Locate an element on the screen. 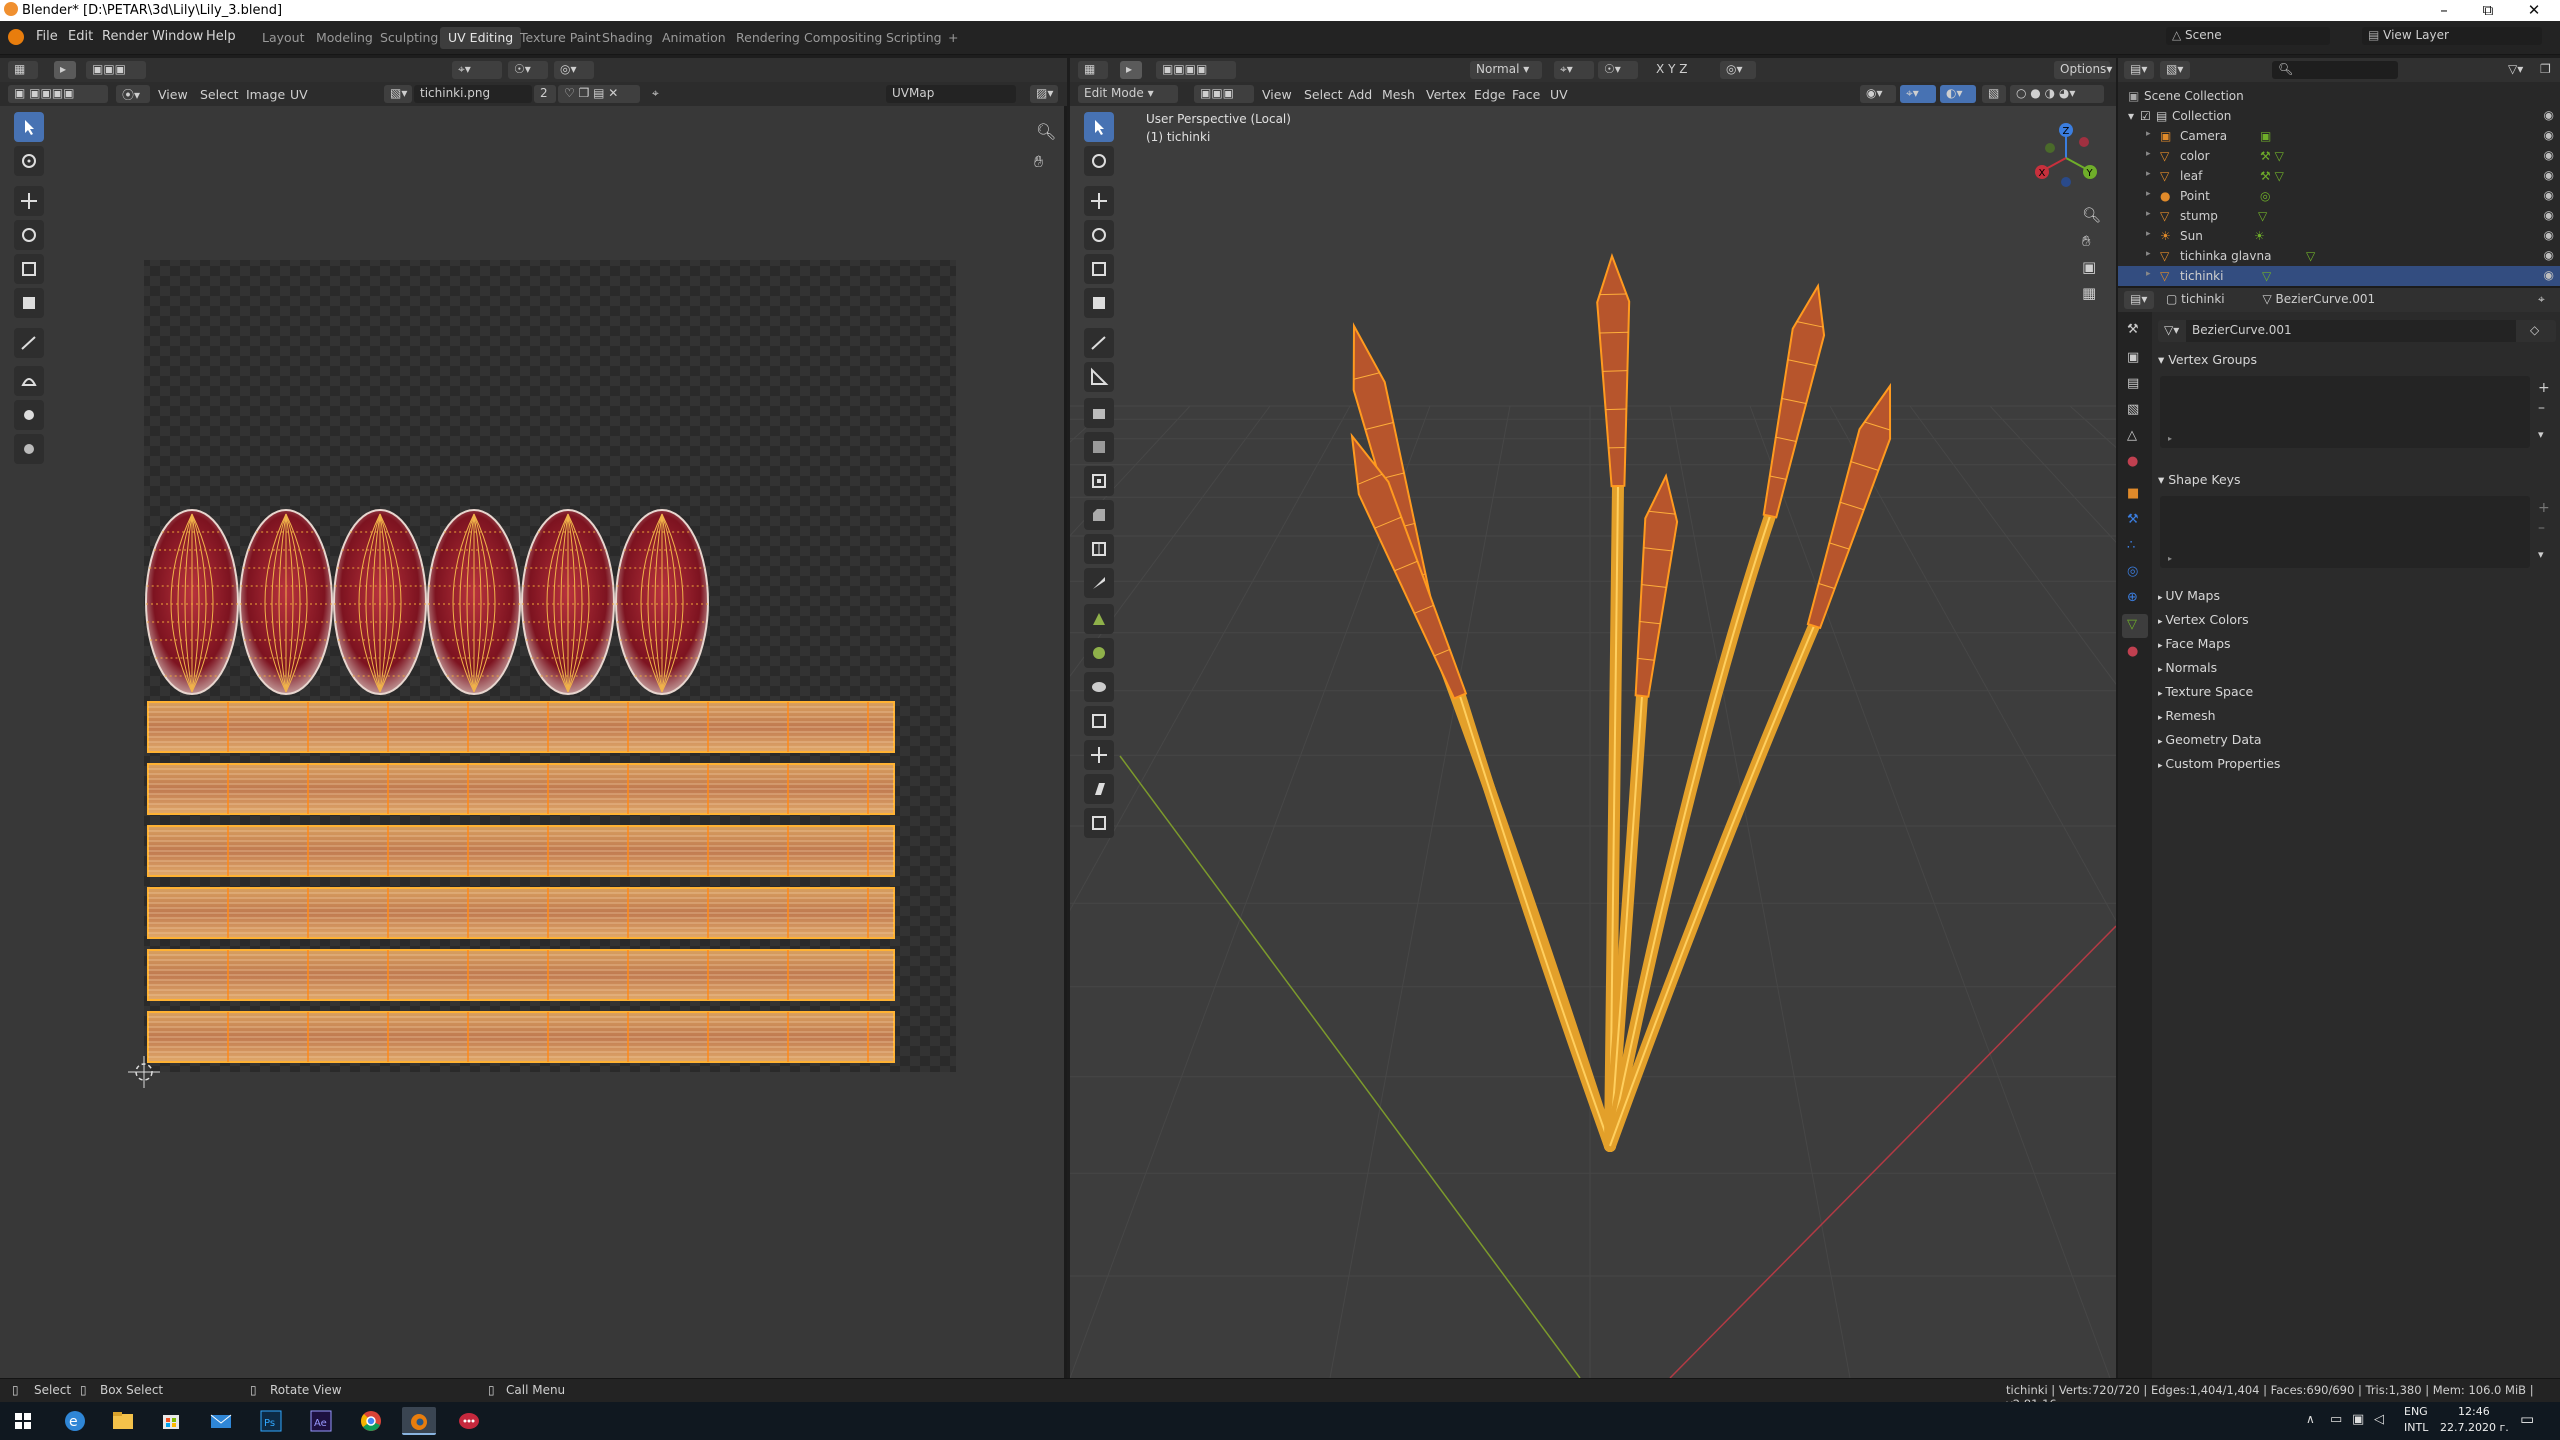 The width and height of the screenshot is (2560, 1440). mesh-select-mode-icons: ▣▣▣ is located at coordinates (1224, 94).